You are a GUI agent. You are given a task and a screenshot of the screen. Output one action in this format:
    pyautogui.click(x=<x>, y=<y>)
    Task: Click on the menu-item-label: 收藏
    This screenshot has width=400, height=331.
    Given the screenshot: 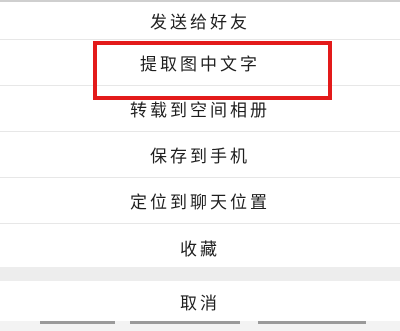 What is the action you would take?
    pyautogui.click(x=200, y=249)
    